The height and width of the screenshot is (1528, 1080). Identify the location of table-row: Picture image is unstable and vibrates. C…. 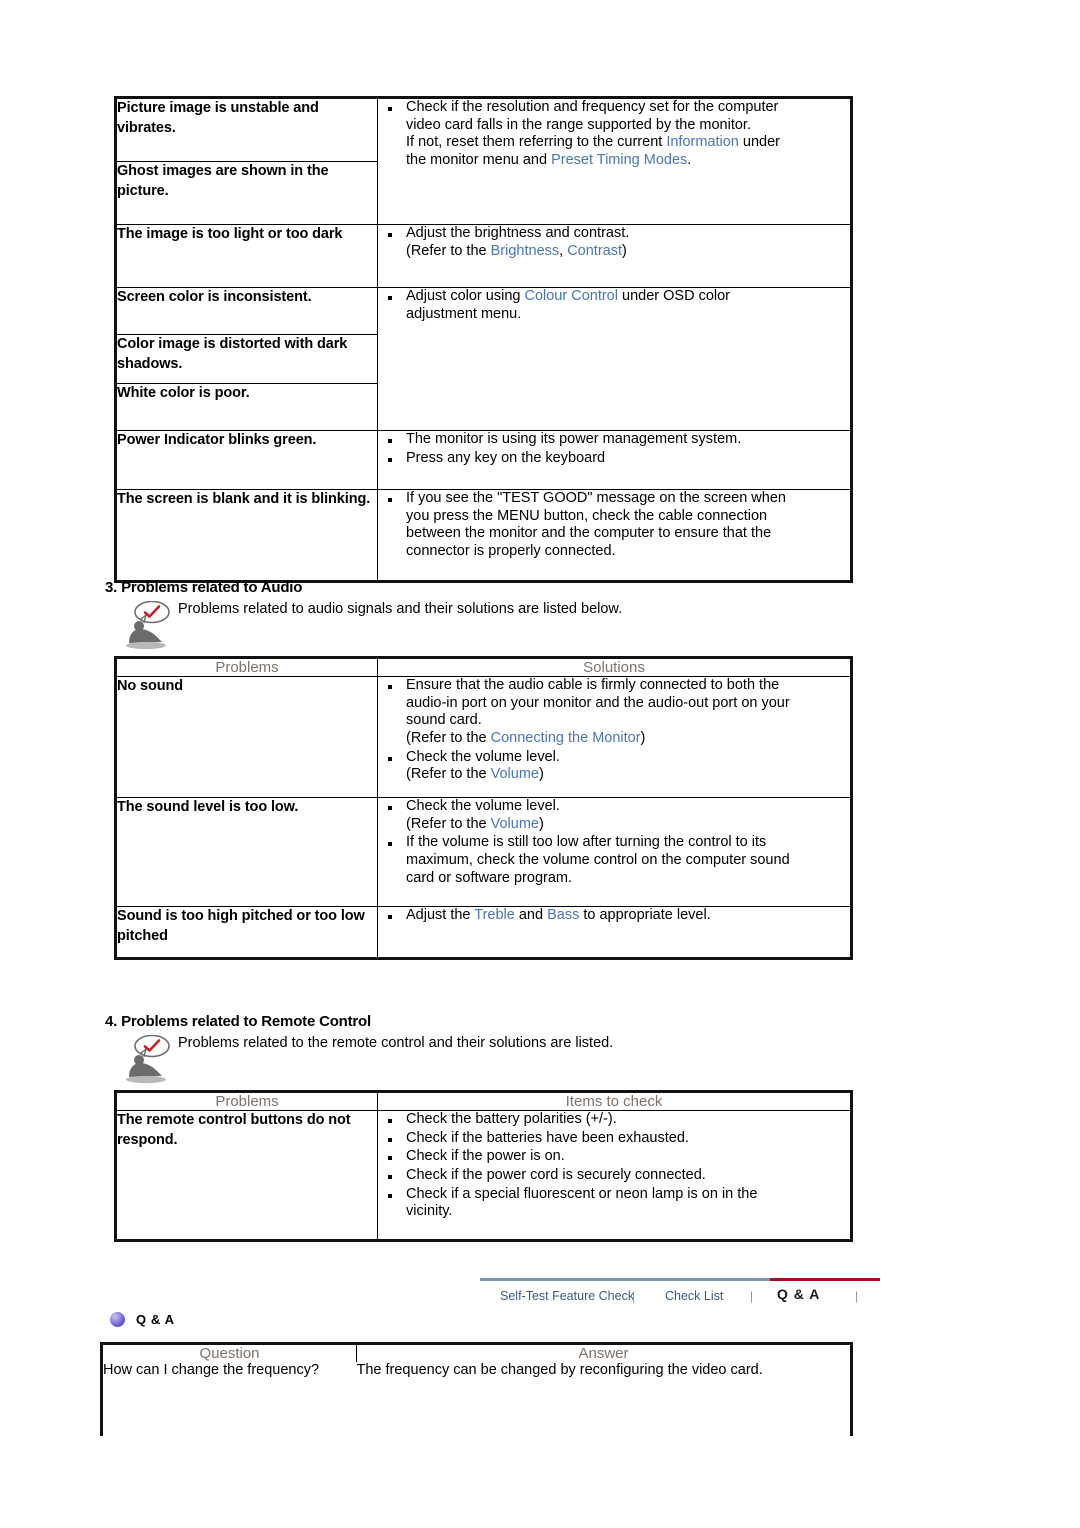
(483, 160).